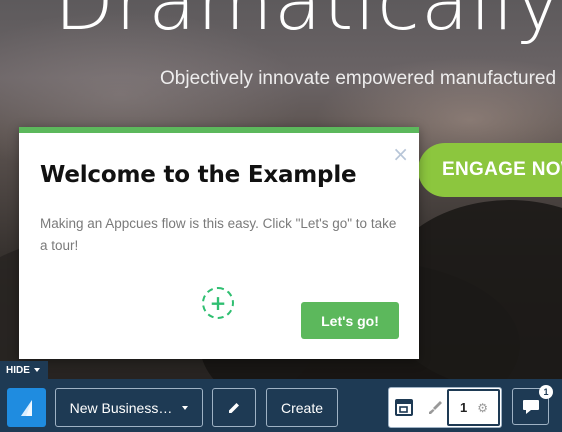 The image size is (562, 432). I want to click on bottom-toolbar: New Business… Create 1 ⚙ 1, so click(281, 405).